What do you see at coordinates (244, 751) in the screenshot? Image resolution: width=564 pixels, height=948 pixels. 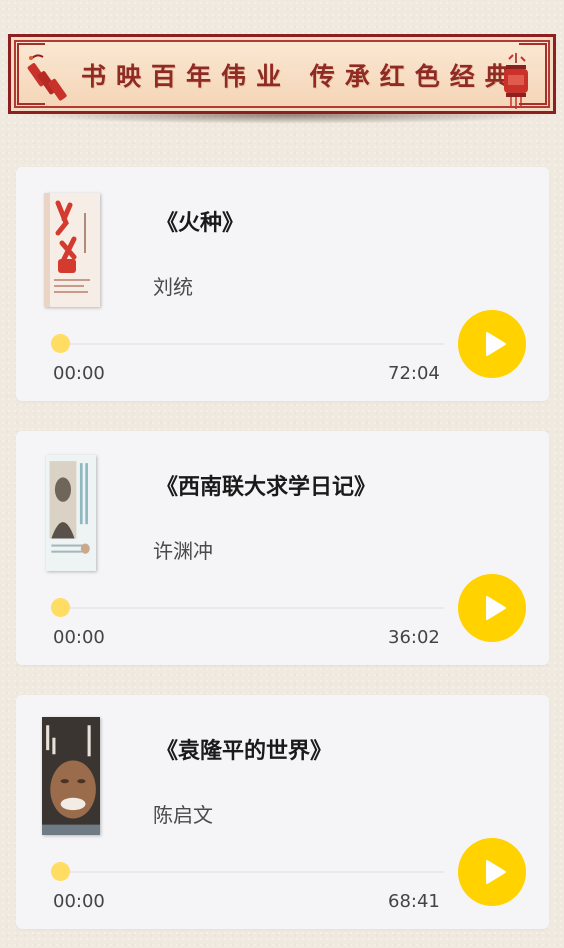 I see `book-title: 《袁隆平的世界》` at bounding box center [244, 751].